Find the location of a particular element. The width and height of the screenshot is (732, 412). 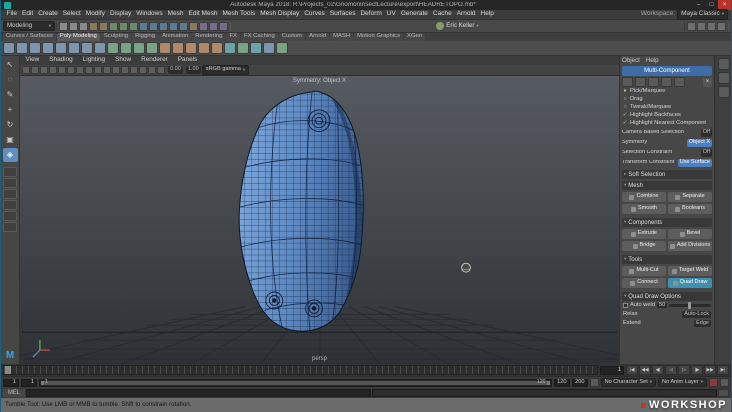

tool-category-dropdown: Modeling ▾ is located at coordinates (29, 26).